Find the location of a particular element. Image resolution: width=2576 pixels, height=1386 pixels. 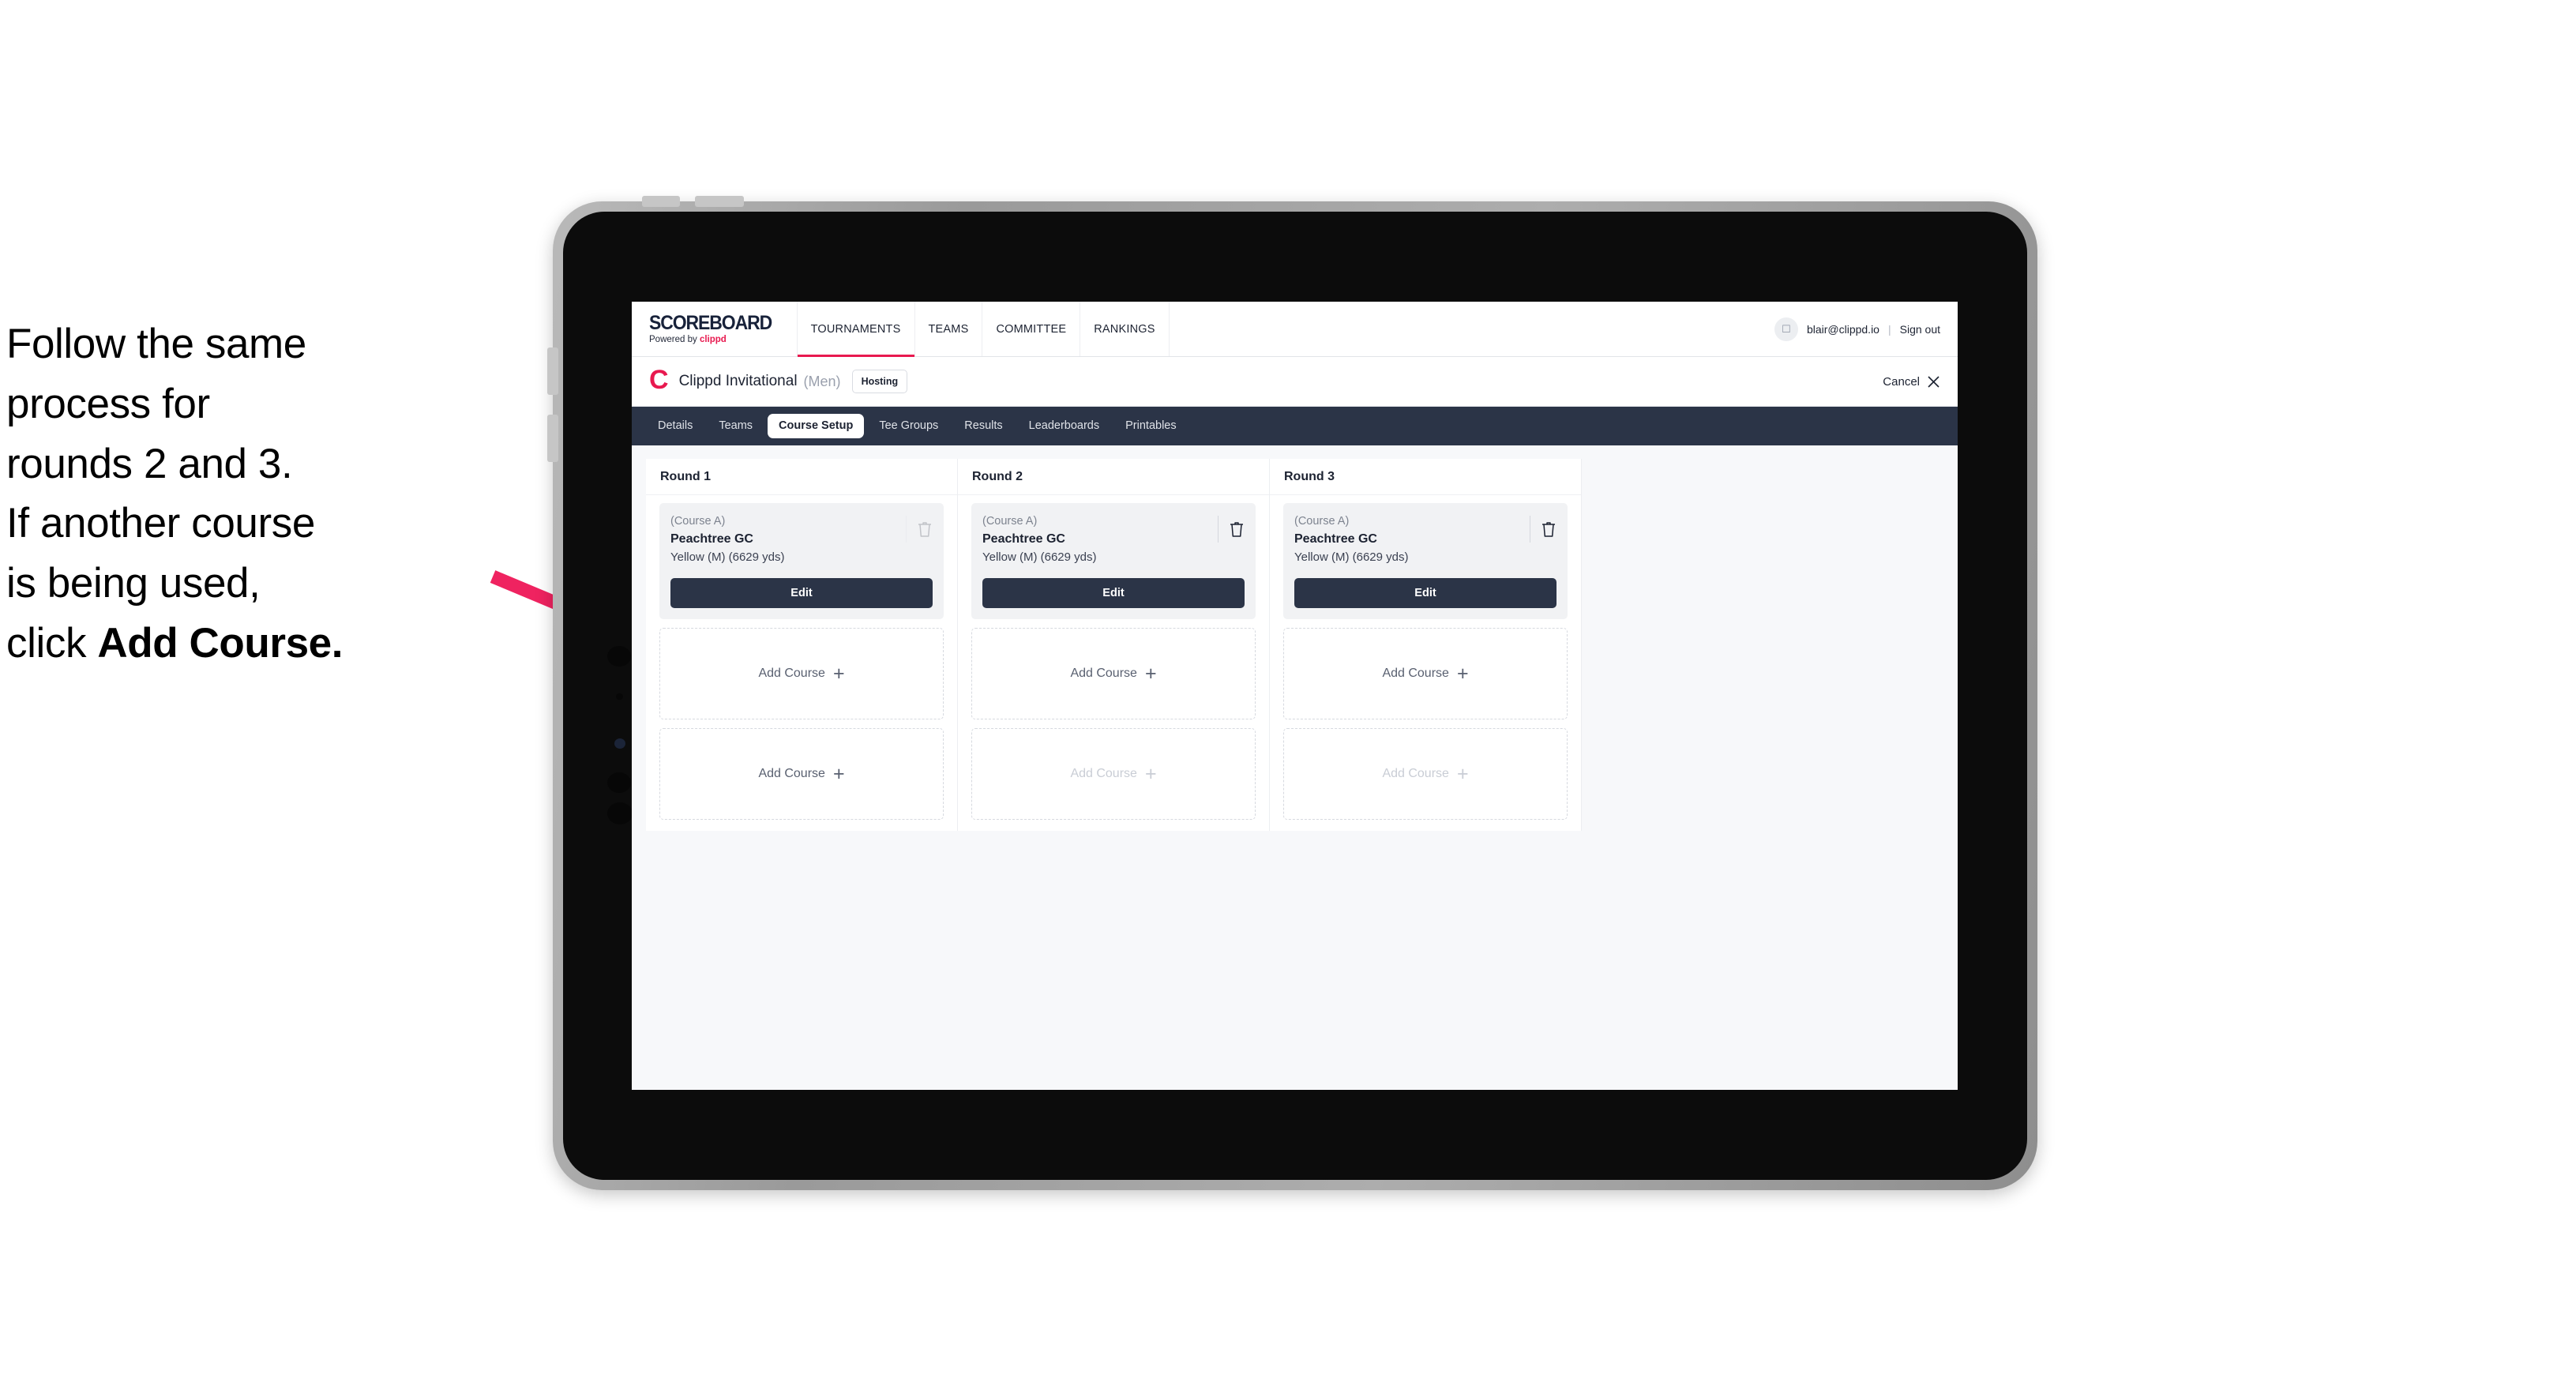

device-top-button-b is located at coordinates (719, 201).